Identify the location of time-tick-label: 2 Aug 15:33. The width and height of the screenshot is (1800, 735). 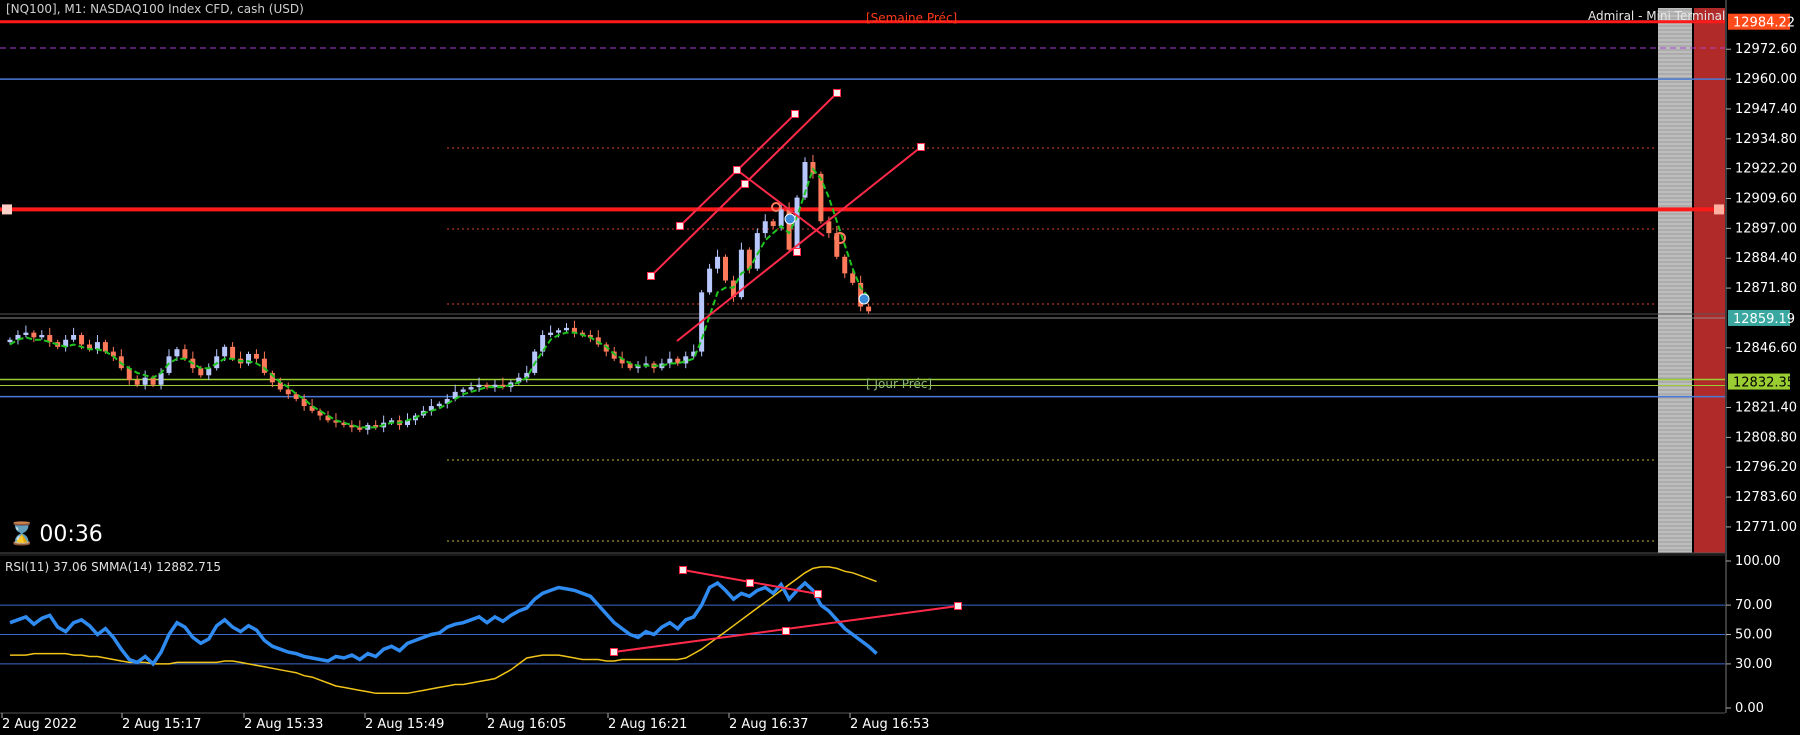
(283, 724).